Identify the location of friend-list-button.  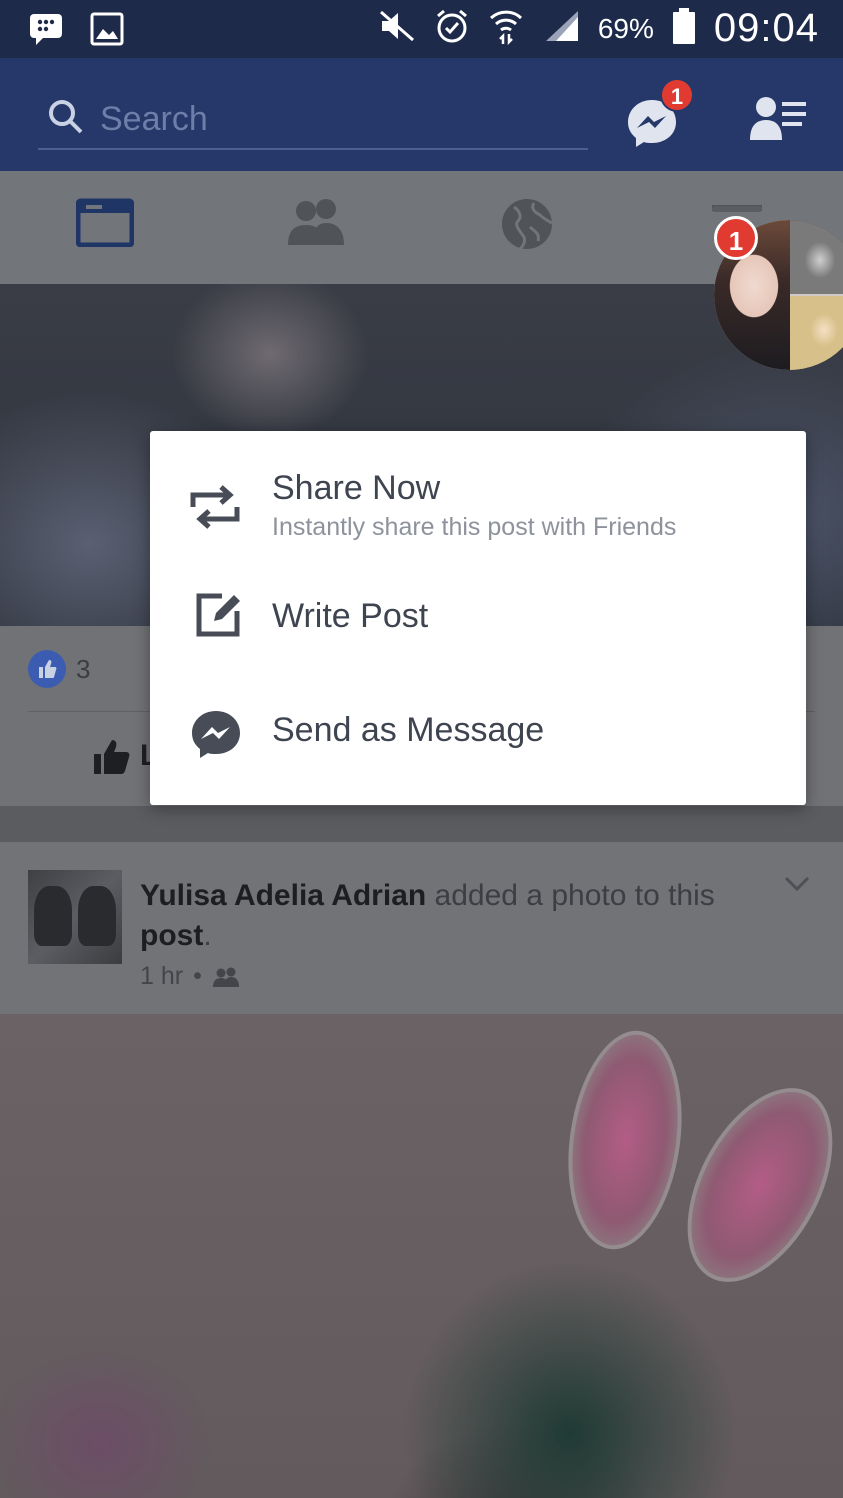
(779, 120).